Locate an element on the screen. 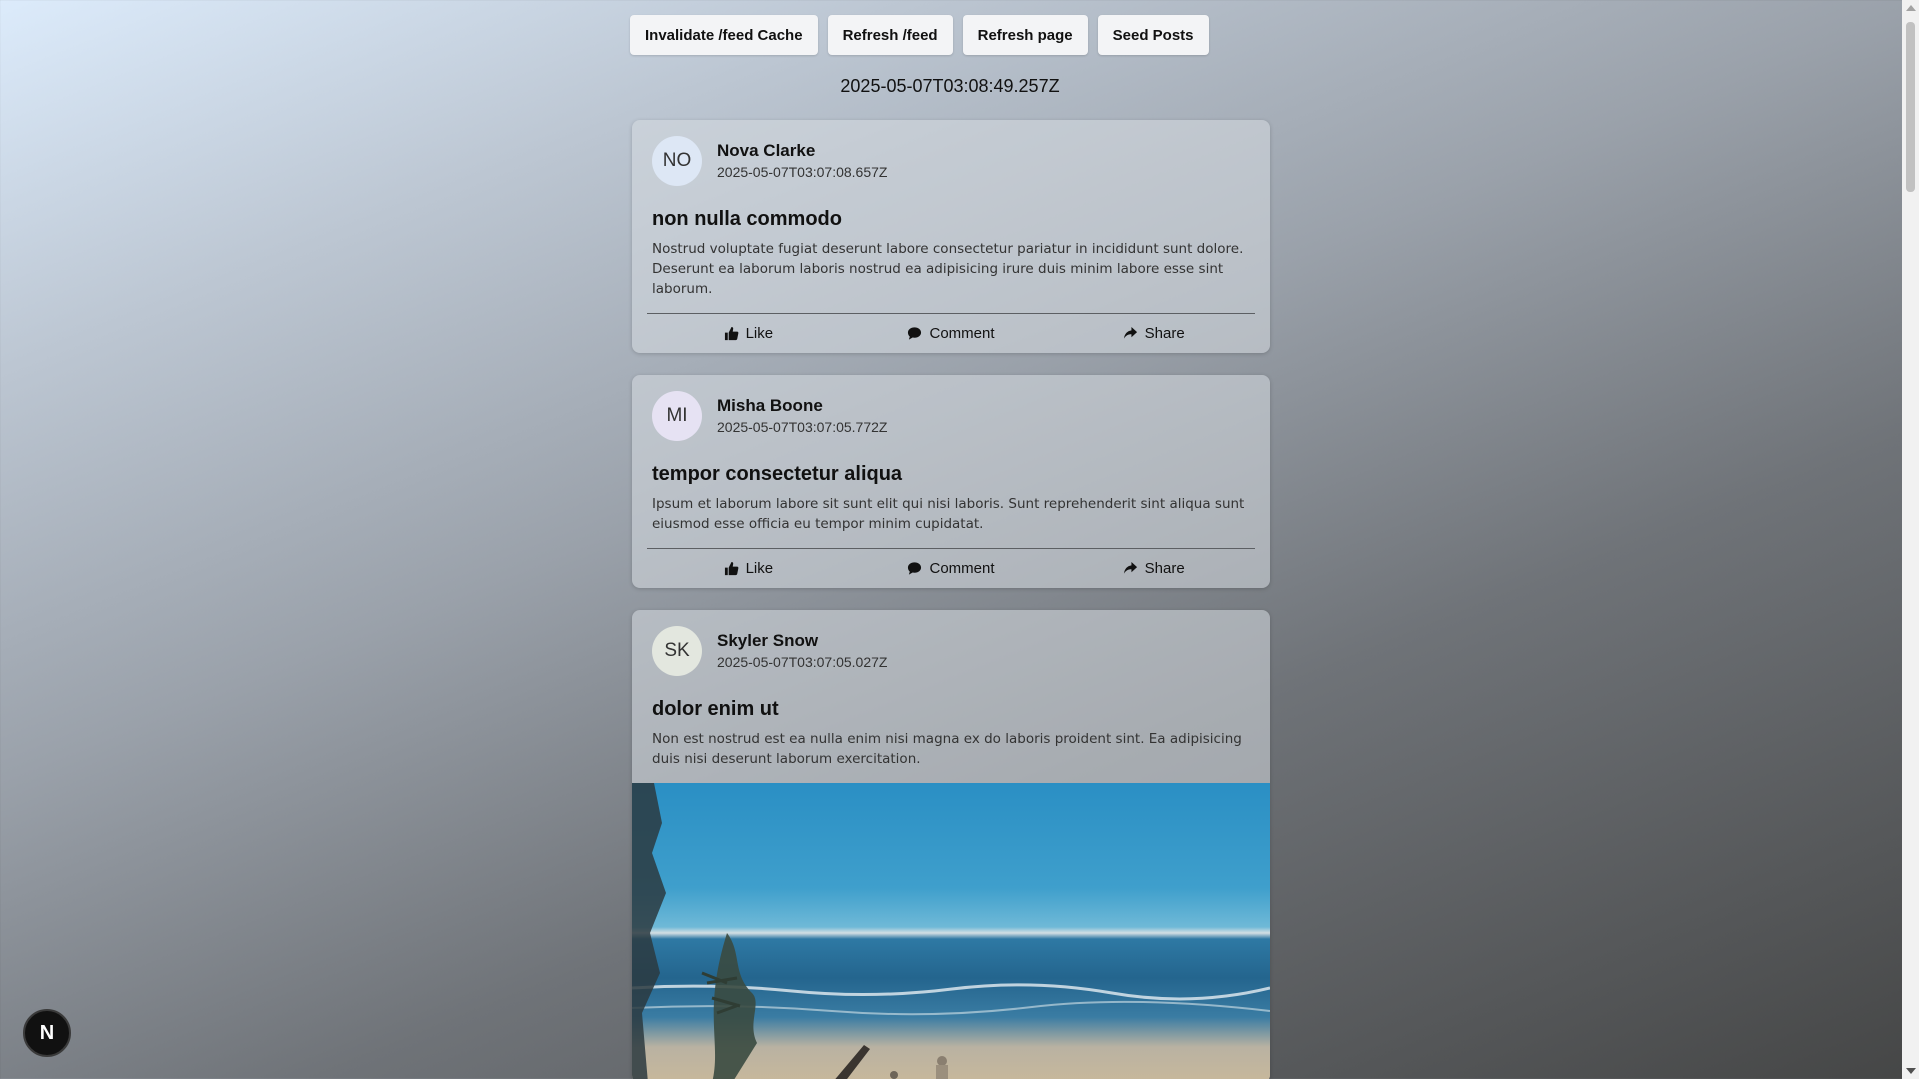 This screenshot has width=1919, height=1079. scroll-up-arrow-icon is located at coordinates (1911, 8).